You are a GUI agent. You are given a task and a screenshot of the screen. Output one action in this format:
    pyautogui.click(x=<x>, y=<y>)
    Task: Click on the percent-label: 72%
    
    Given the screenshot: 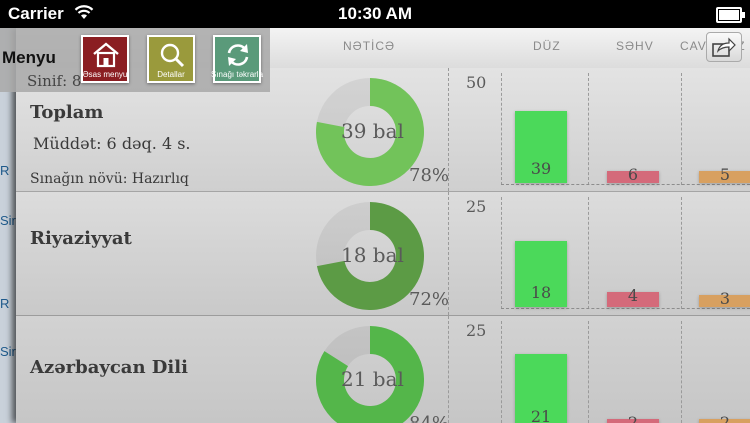 What is the action you would take?
    pyautogui.click(x=429, y=299)
    